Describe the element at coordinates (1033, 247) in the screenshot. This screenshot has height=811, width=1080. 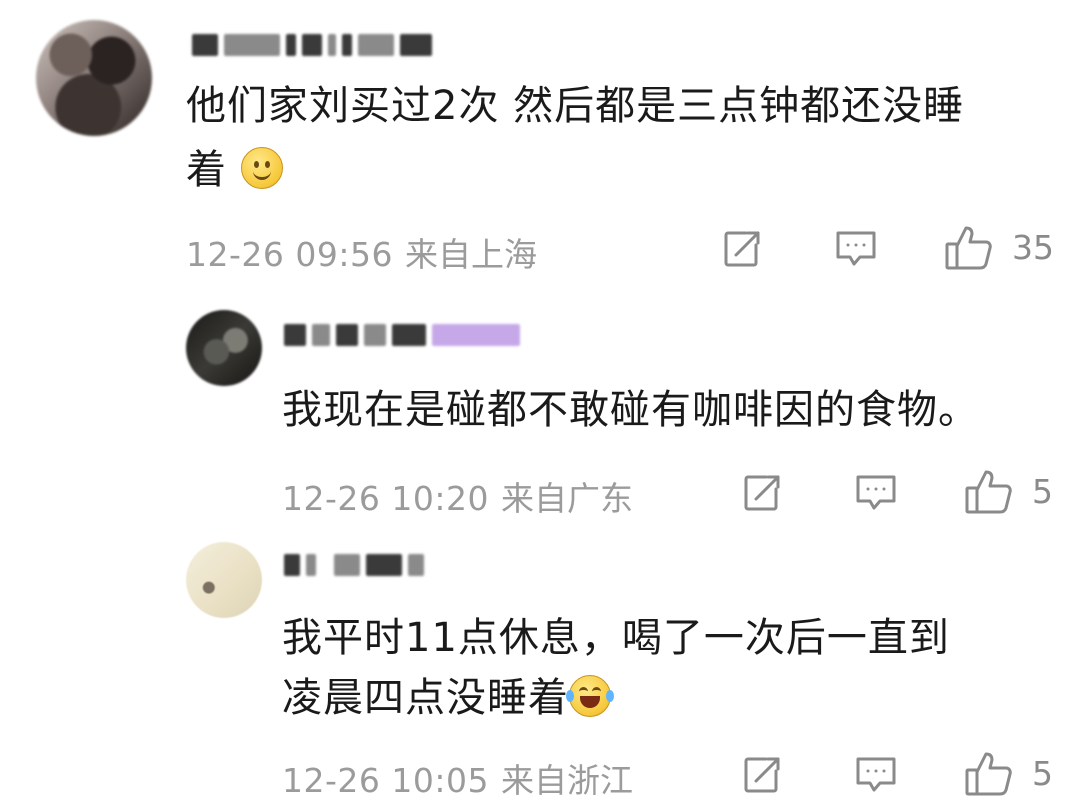
I see `like-count: 35` at that location.